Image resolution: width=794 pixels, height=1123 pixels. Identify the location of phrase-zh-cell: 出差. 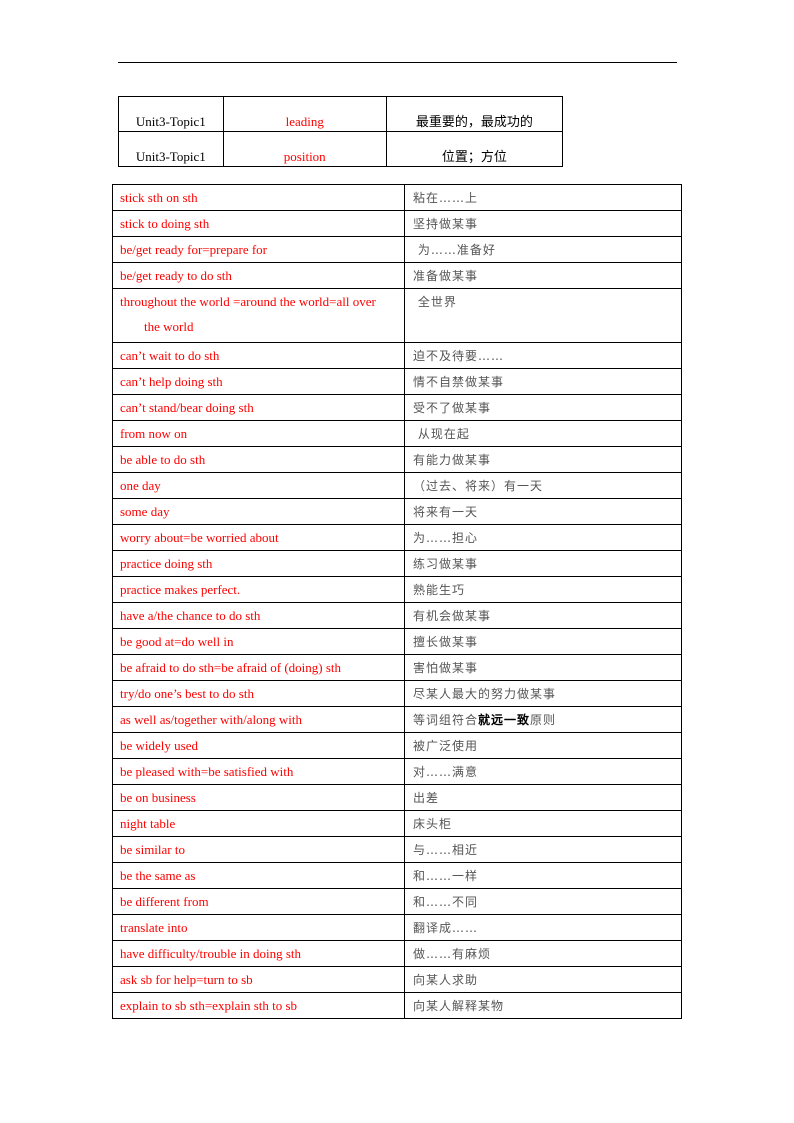
(543, 797).